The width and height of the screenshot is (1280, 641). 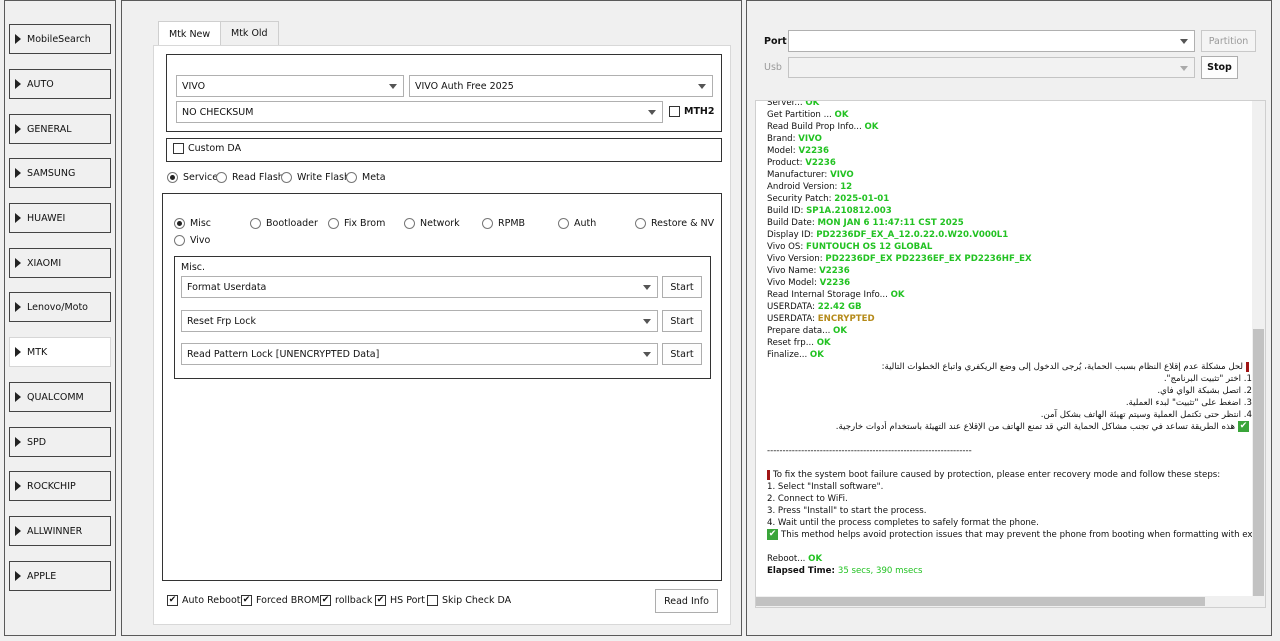 I want to click on sidebar-item-samsung: SAMSUNG, so click(x=60, y=173).